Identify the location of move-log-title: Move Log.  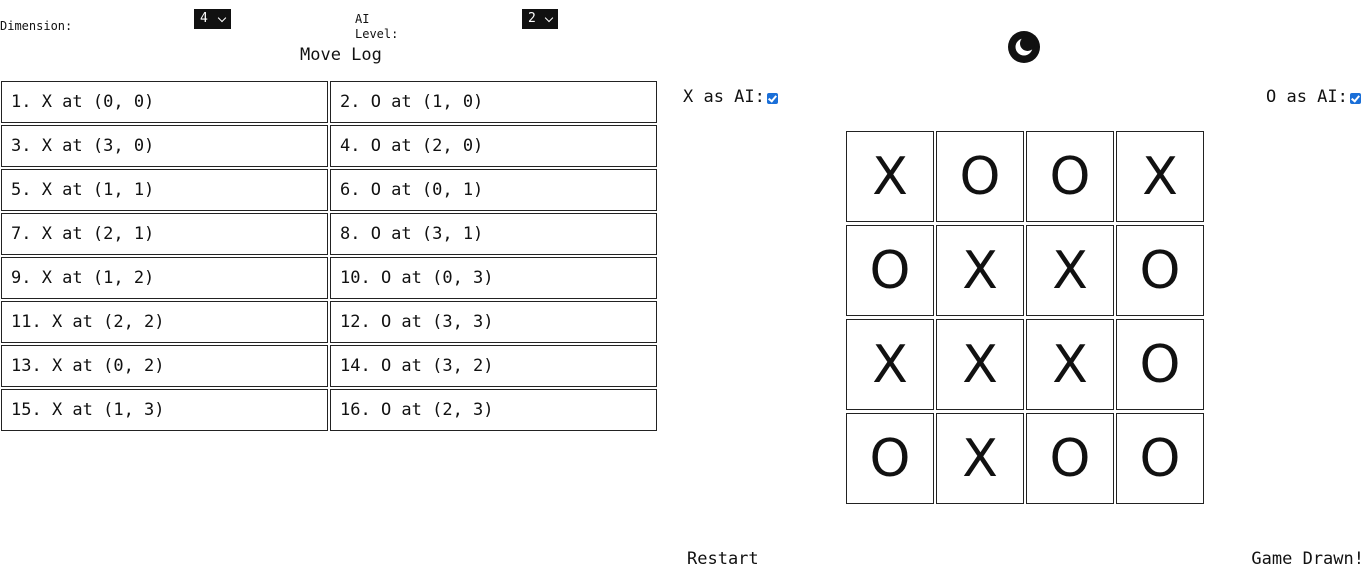
(341, 55).